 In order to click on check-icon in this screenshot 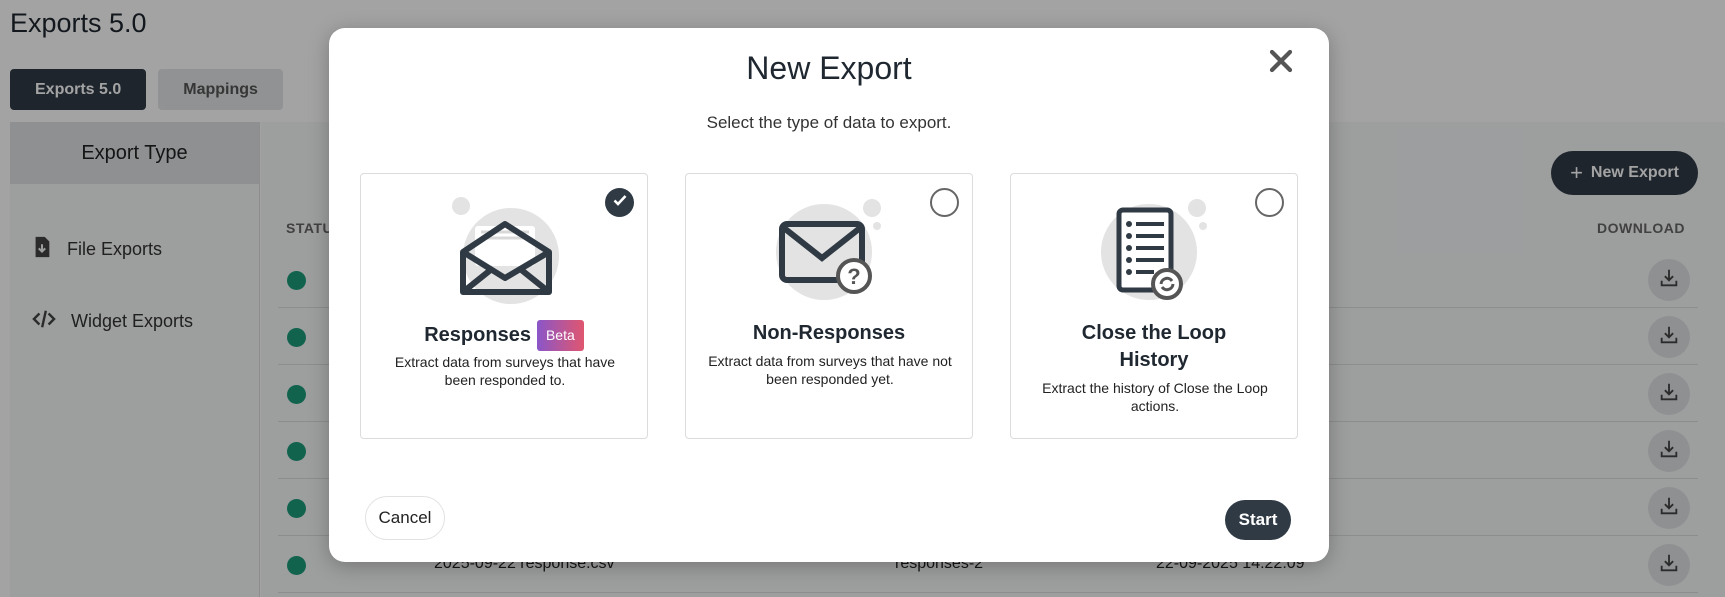, I will do `click(620, 202)`.